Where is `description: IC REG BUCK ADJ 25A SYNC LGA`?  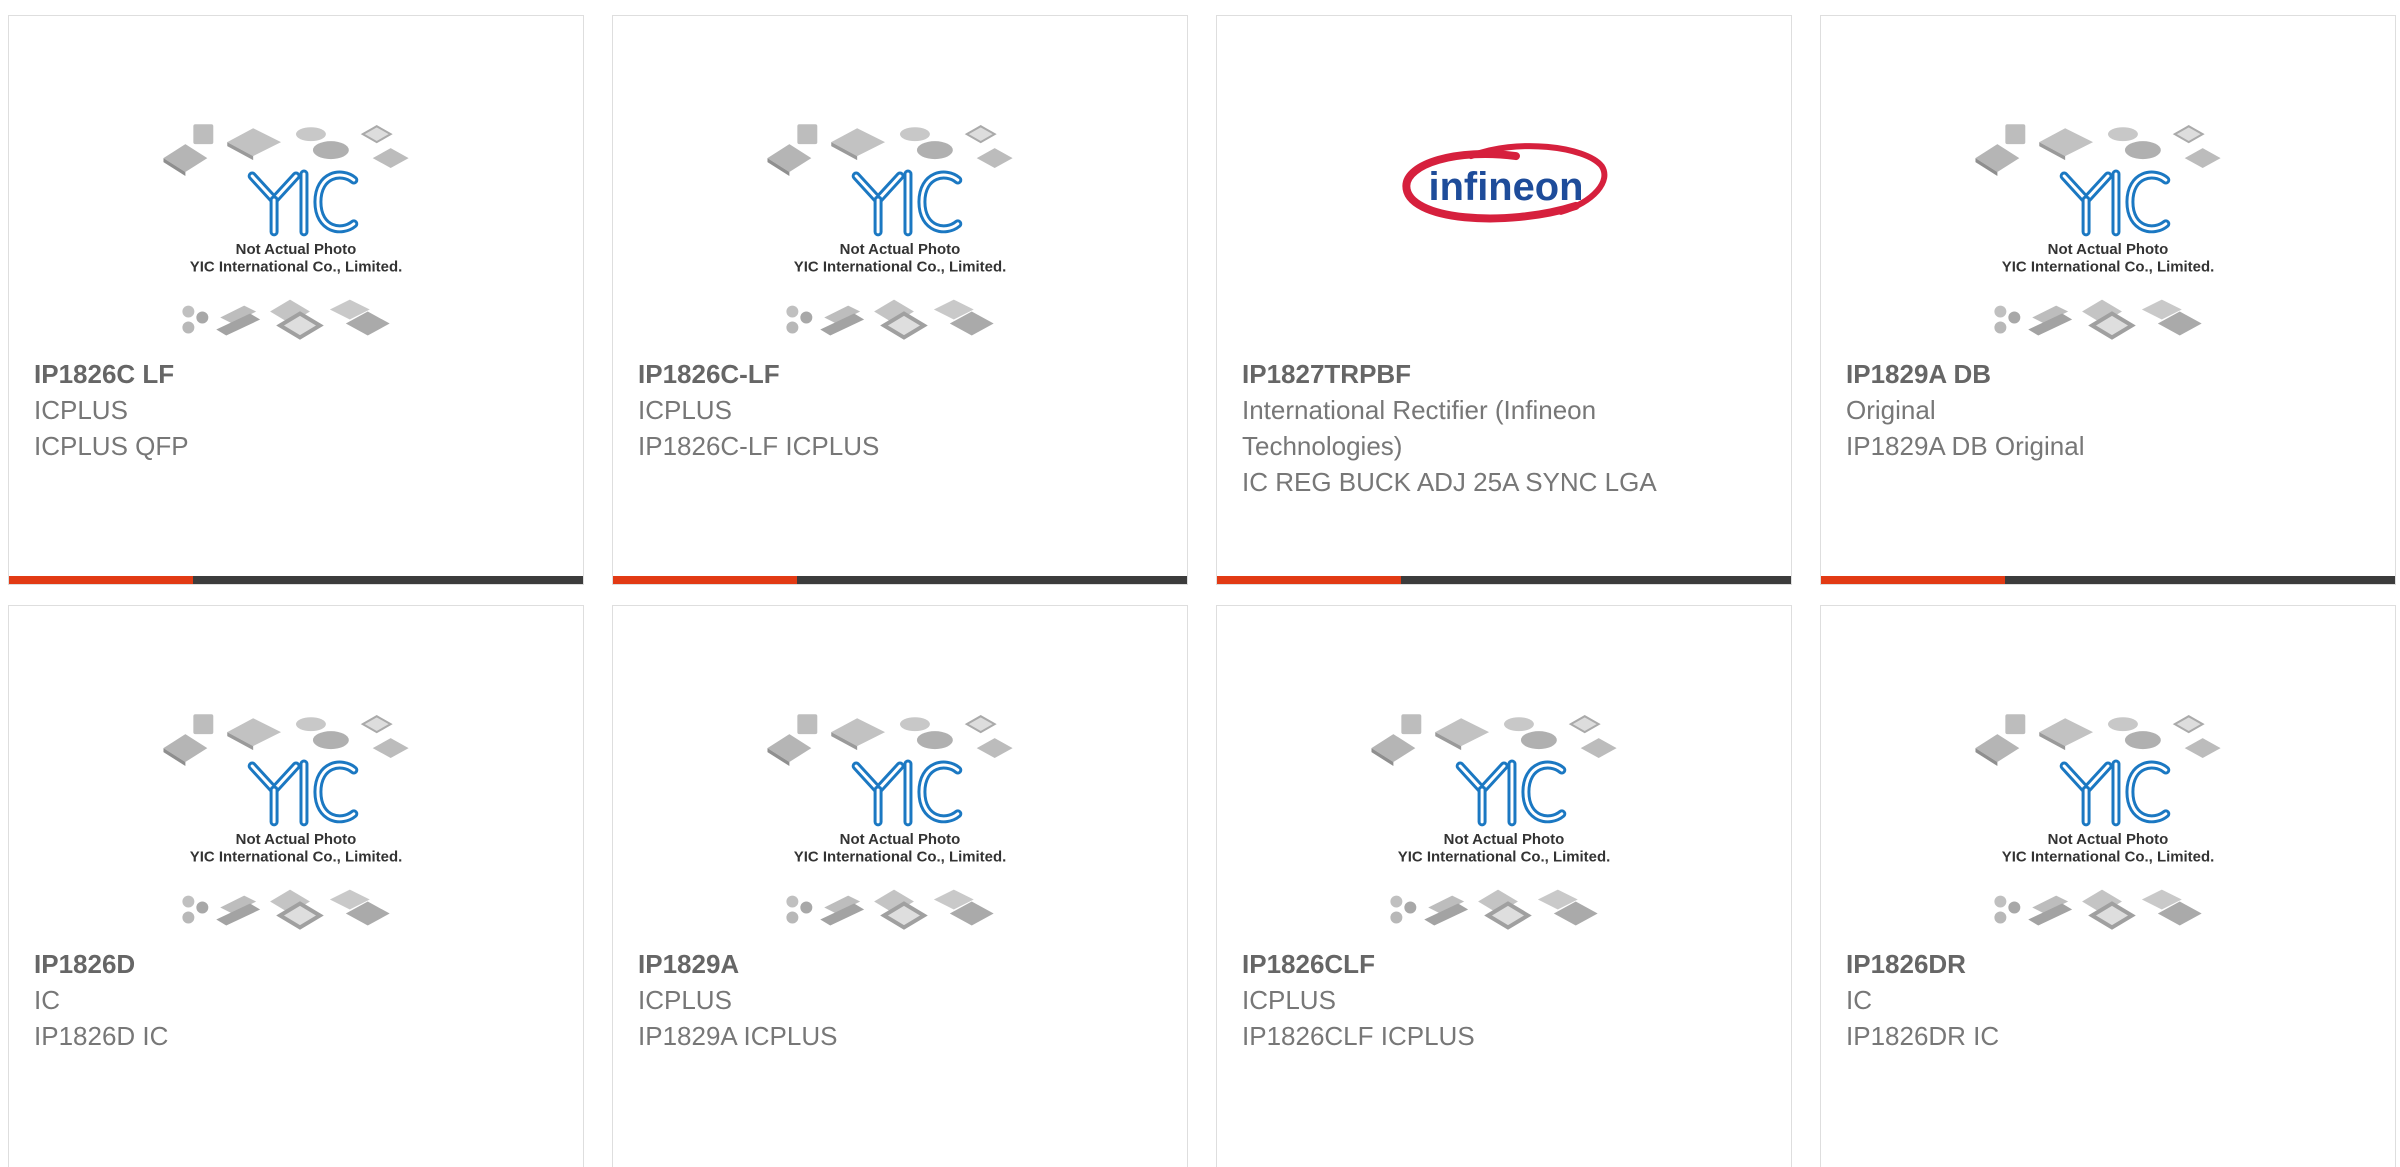 description: IC REG BUCK ADJ 25A SYNC LGA is located at coordinates (1449, 482).